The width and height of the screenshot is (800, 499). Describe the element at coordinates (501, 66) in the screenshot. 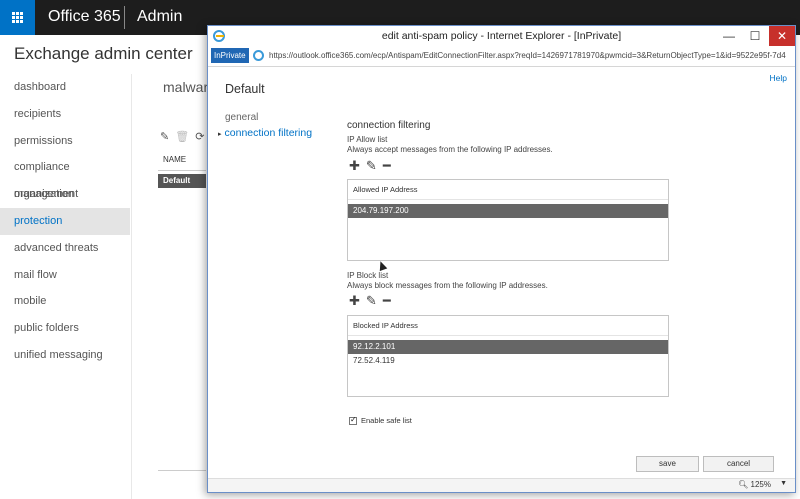

I see `address-divider` at that location.